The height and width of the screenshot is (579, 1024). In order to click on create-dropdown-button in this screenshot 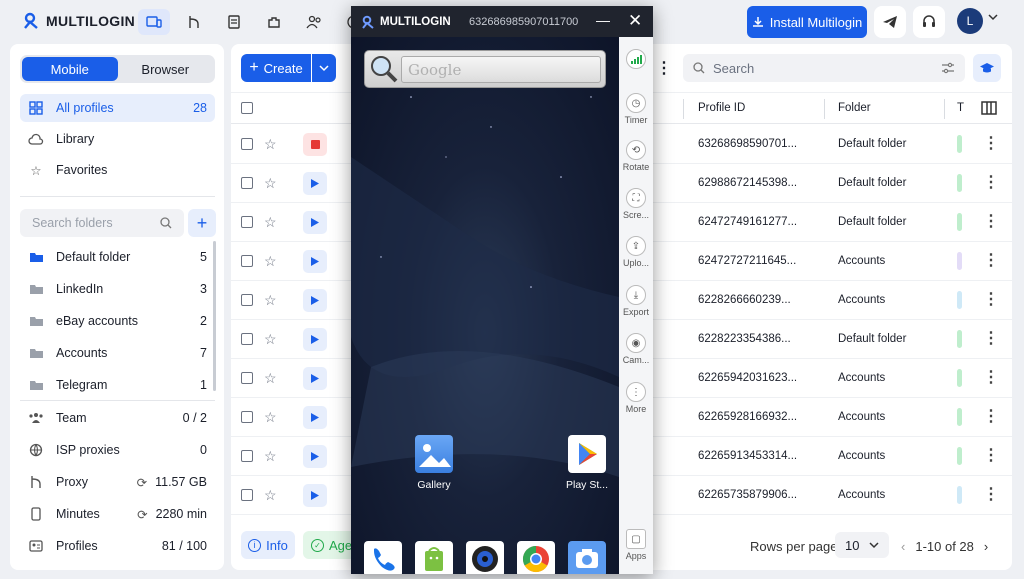, I will do `click(324, 68)`.